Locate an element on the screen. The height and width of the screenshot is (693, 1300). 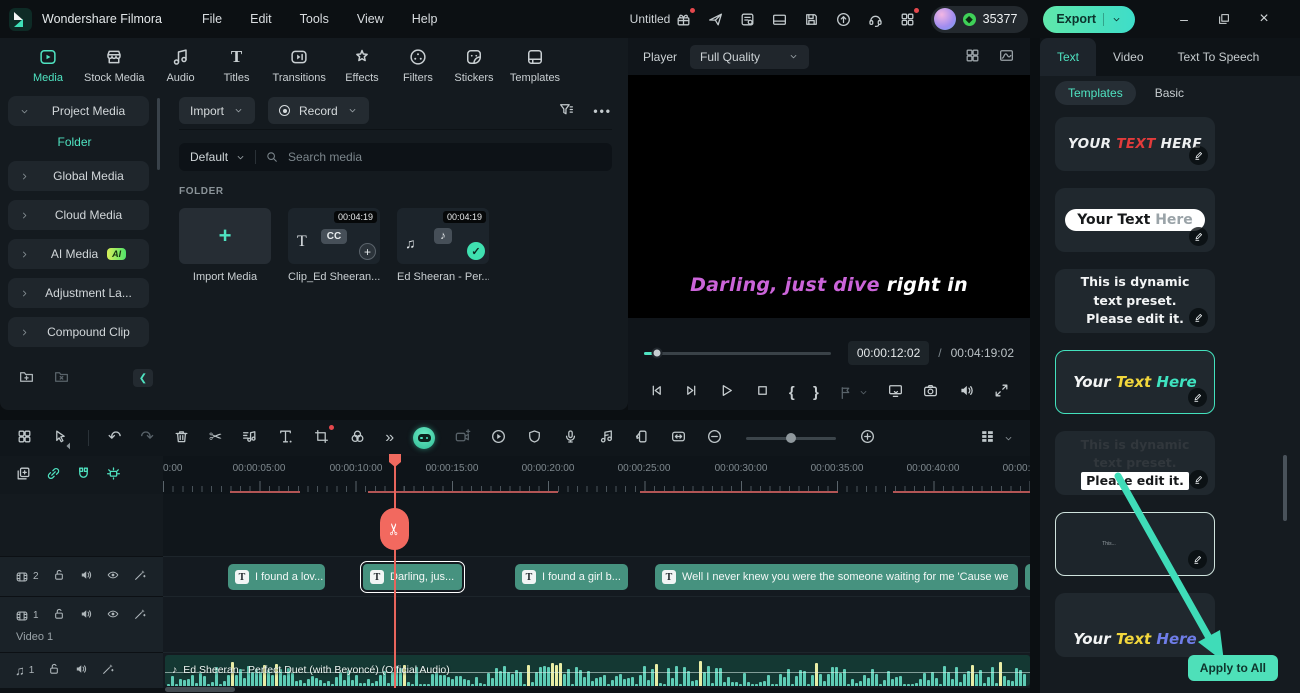
zoom-out-icon is located at coordinates (714, 438).